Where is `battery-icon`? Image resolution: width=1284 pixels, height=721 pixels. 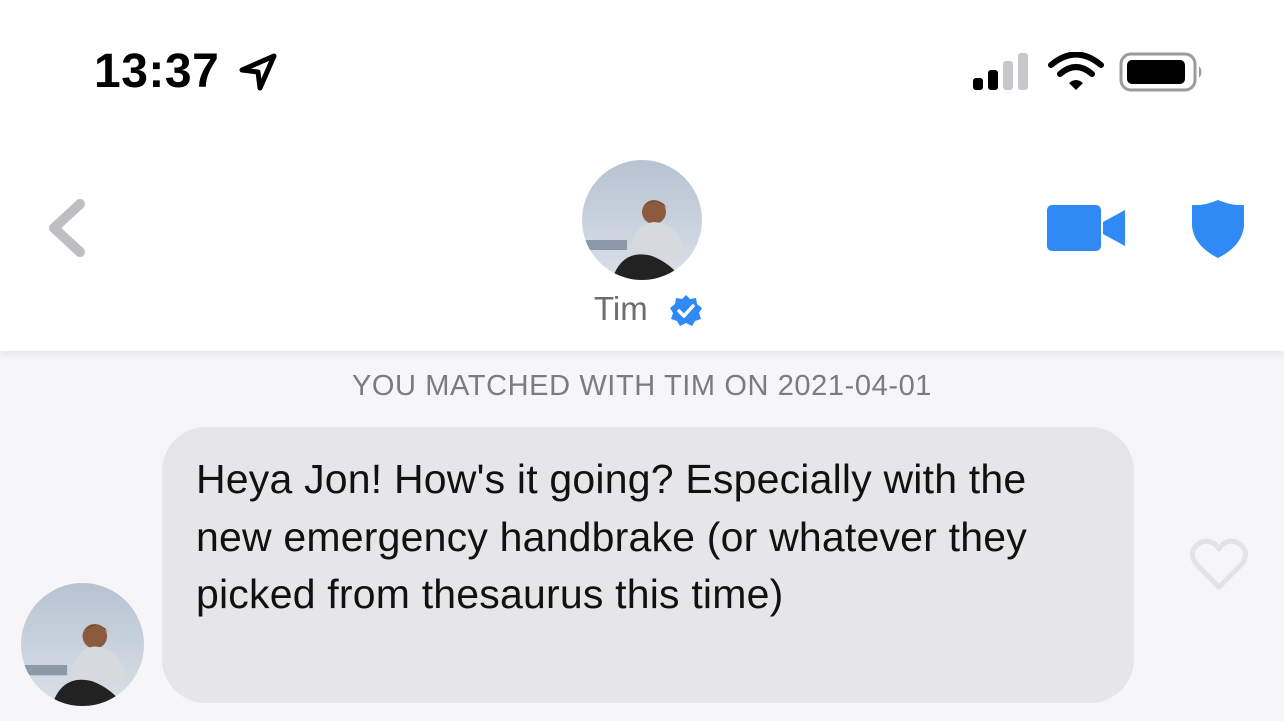
battery-icon is located at coordinates (1160, 72).